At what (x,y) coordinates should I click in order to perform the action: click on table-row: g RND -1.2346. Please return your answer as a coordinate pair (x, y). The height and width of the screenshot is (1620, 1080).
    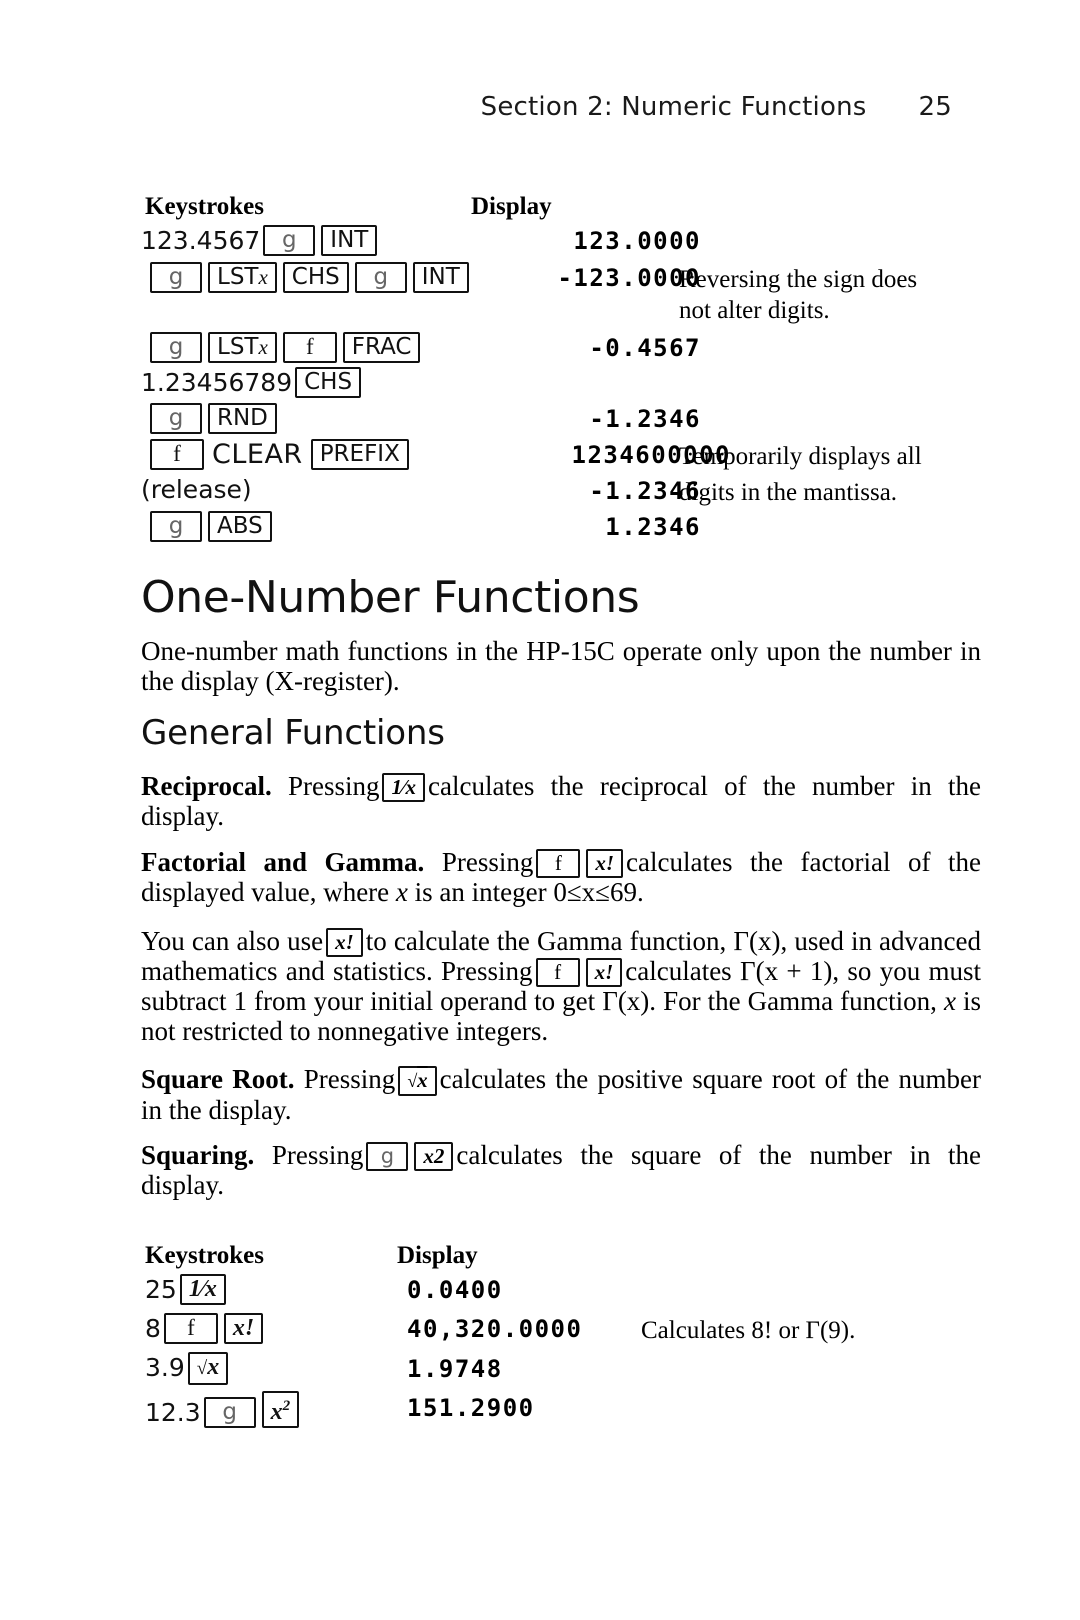
    Looking at the image, I should click on (561, 419).